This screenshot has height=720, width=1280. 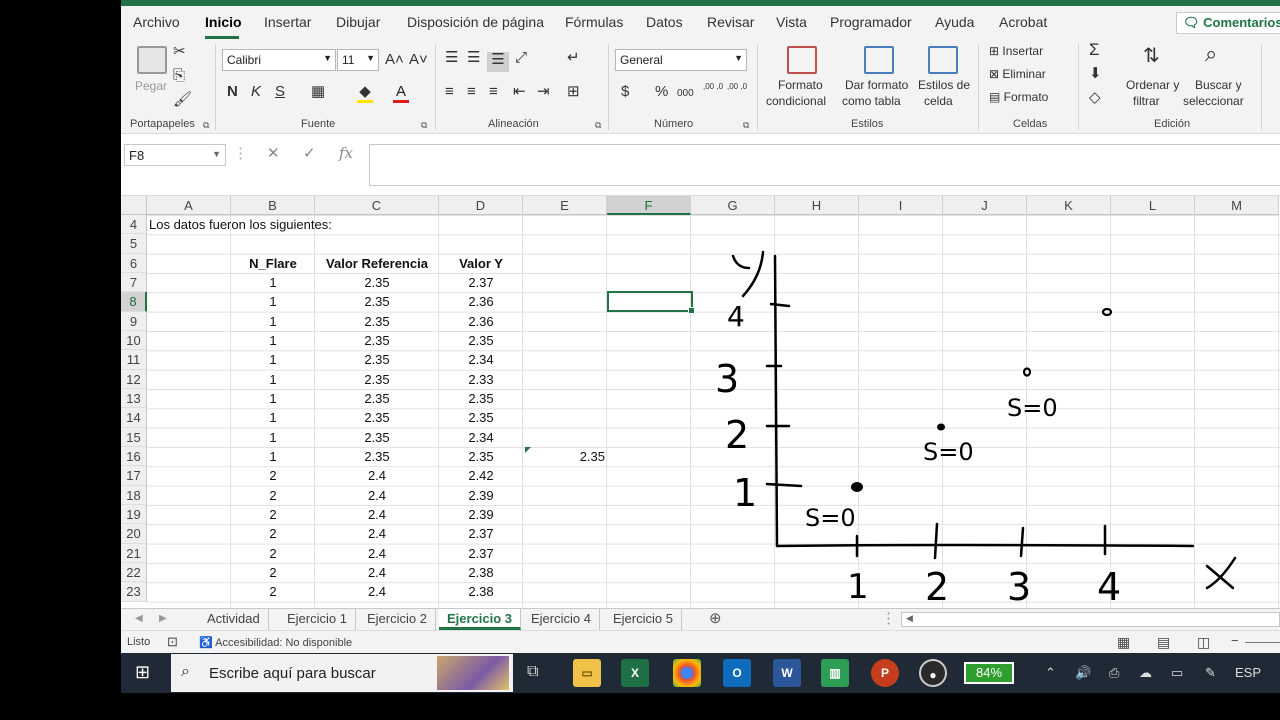 I want to click on cell-styles-label-2: celda, so click(x=938, y=101).